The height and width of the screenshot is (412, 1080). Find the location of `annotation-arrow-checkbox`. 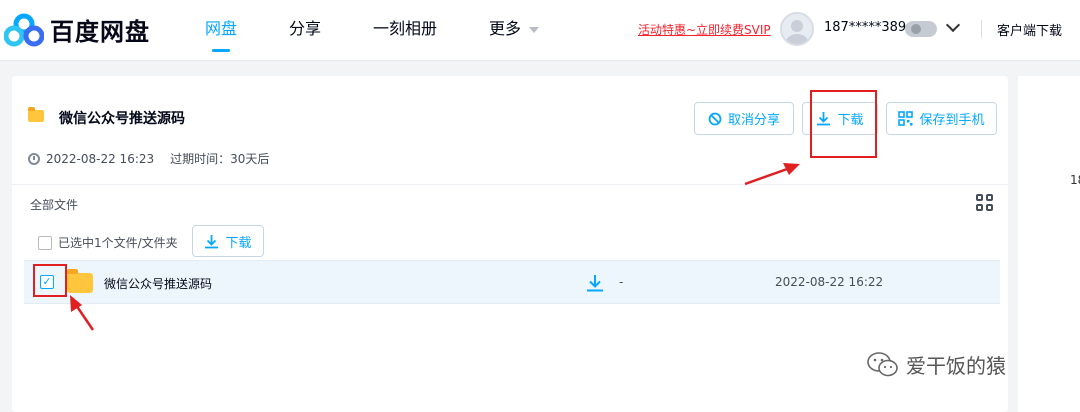

annotation-arrow-checkbox is located at coordinates (84, 317).